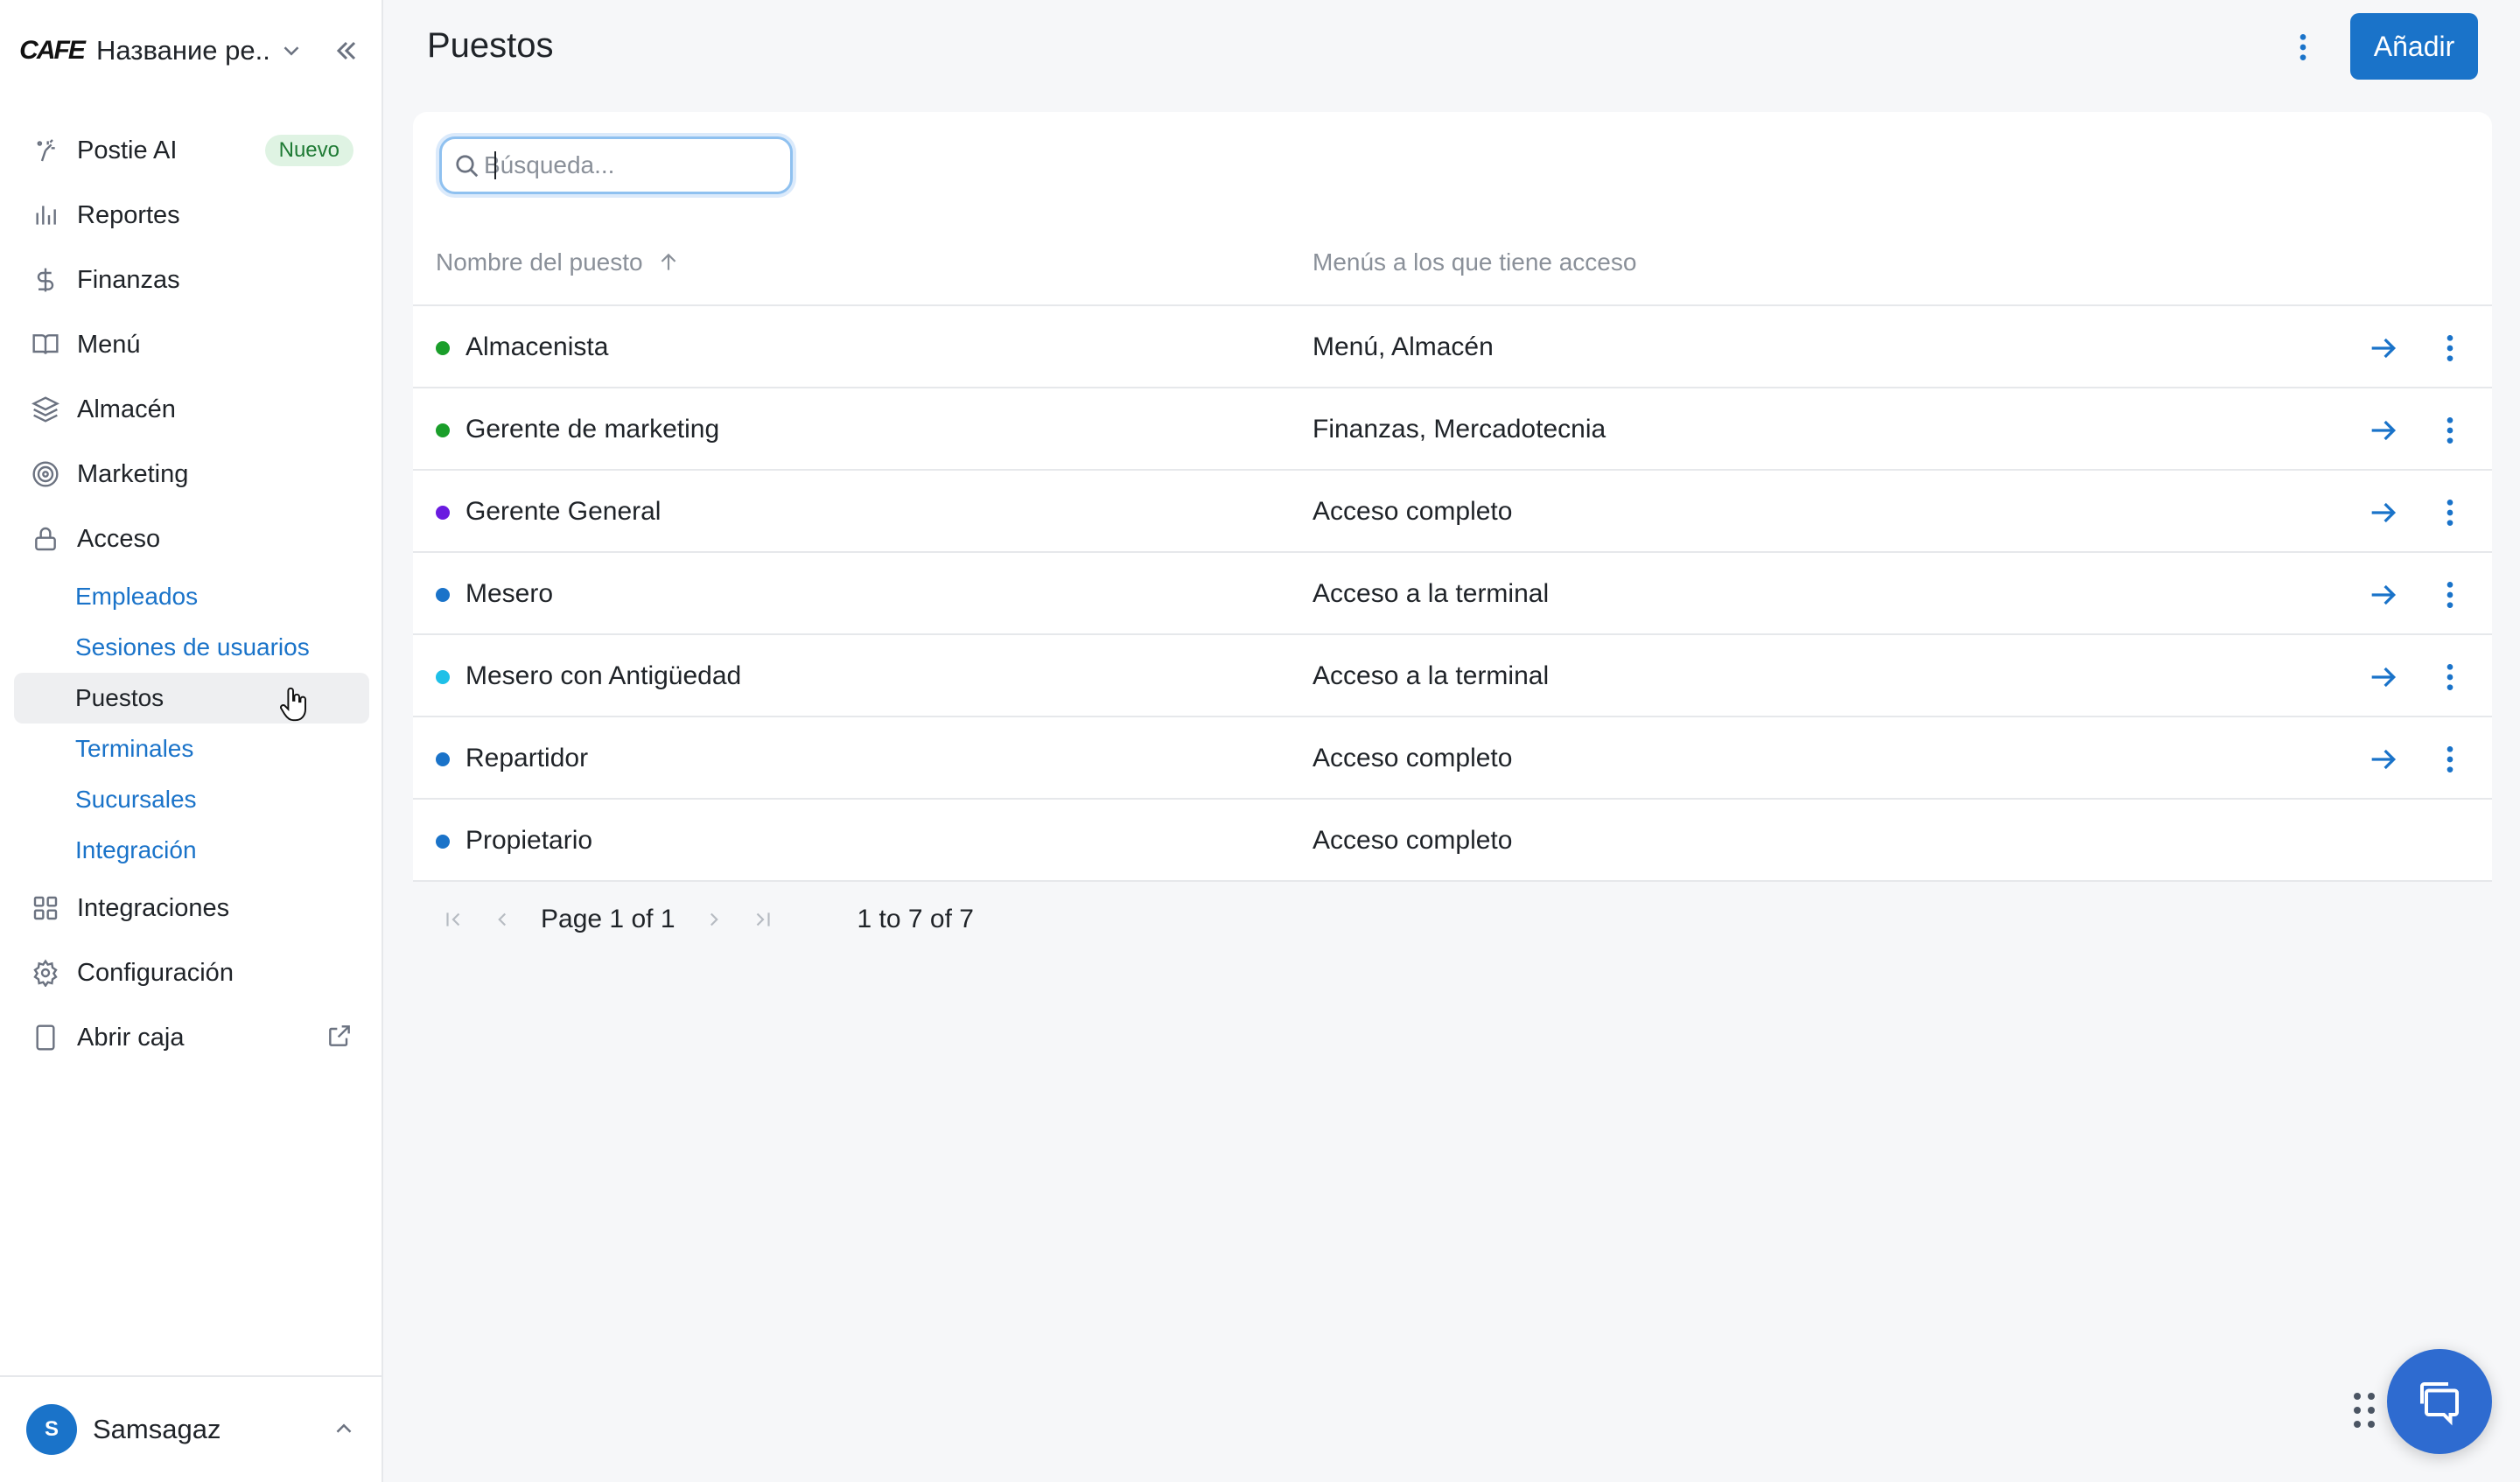 The height and width of the screenshot is (1482, 2520). I want to click on next-page-button, so click(714, 919).